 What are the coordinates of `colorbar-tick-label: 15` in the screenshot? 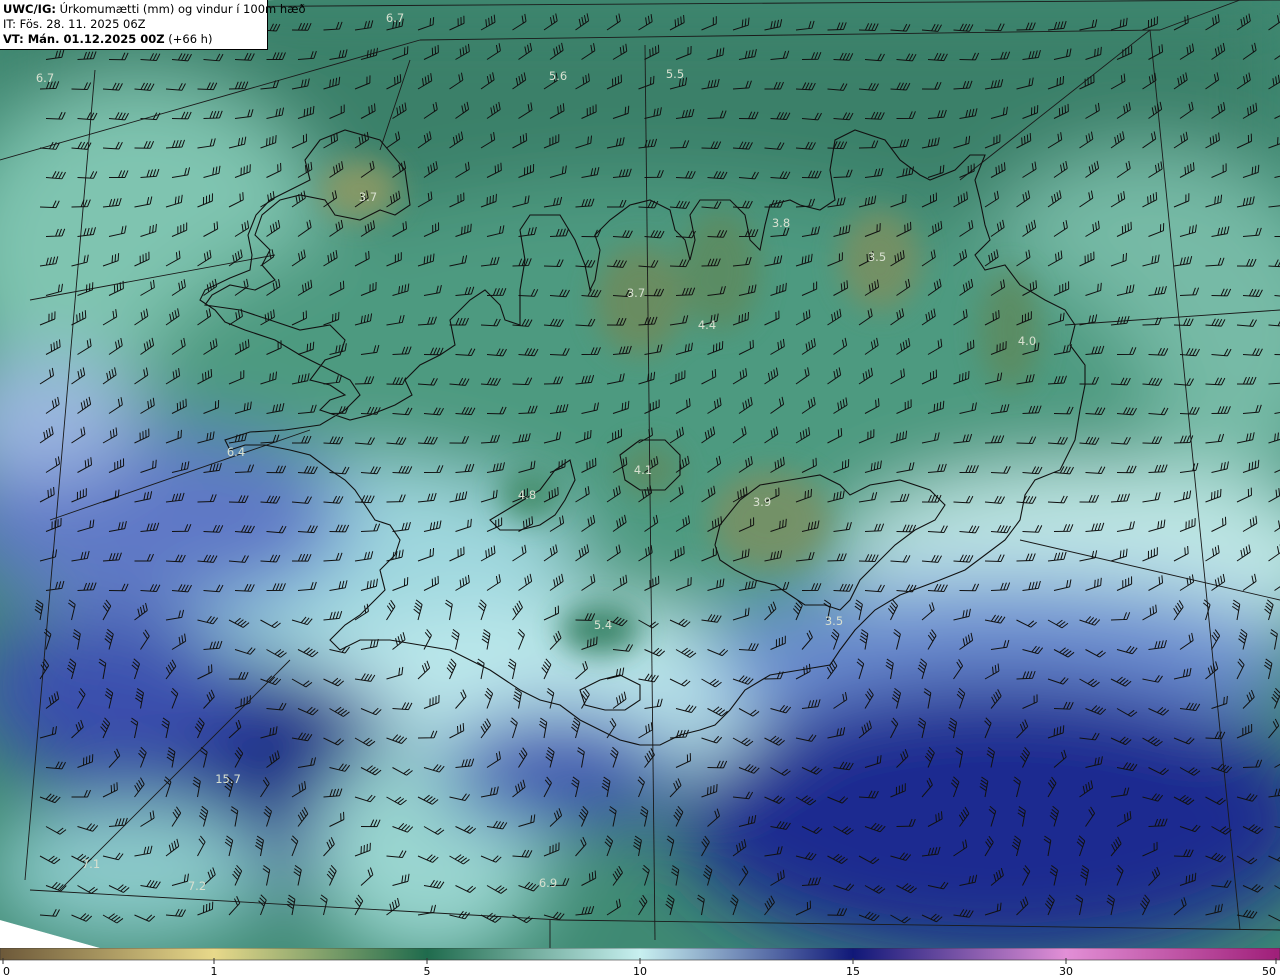 It's located at (853, 971).